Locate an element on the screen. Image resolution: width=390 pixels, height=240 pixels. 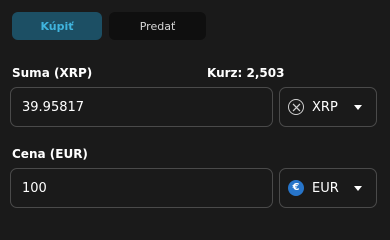
price-field is located at coordinates (141, 188).